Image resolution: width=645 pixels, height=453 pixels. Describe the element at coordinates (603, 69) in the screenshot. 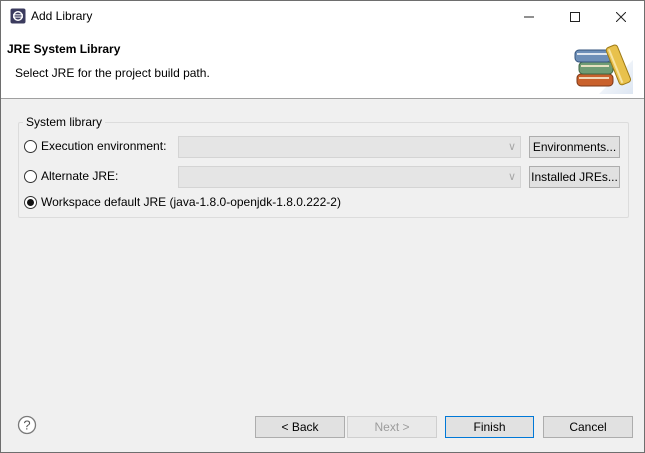

I see `library-books-icon` at that location.